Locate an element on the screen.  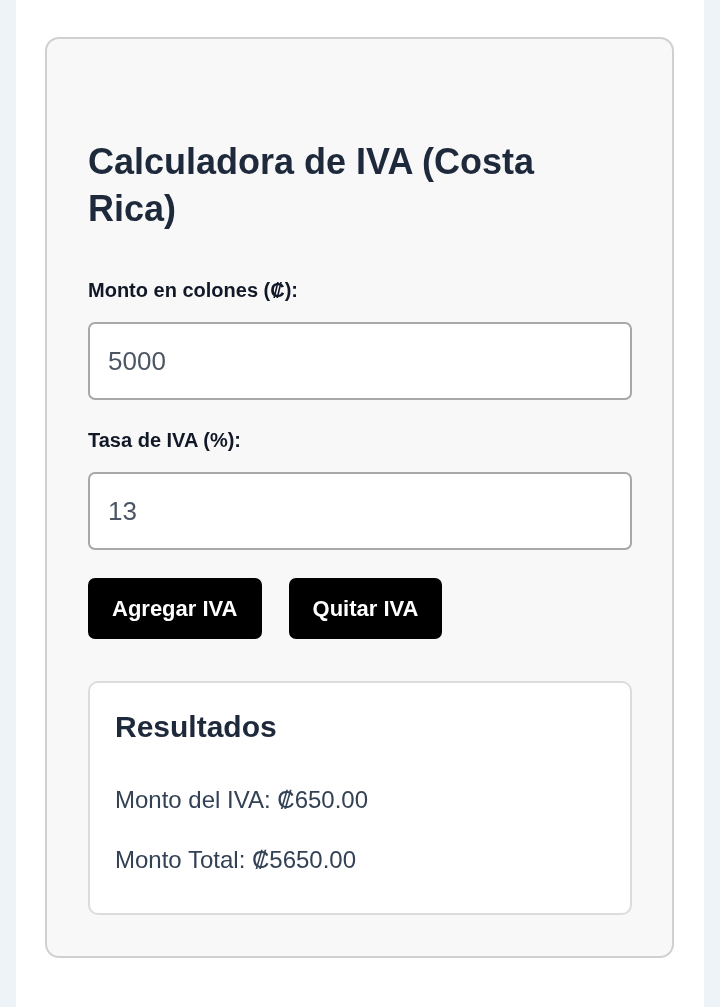
action-button: Agregar IVA is located at coordinates (175, 608).